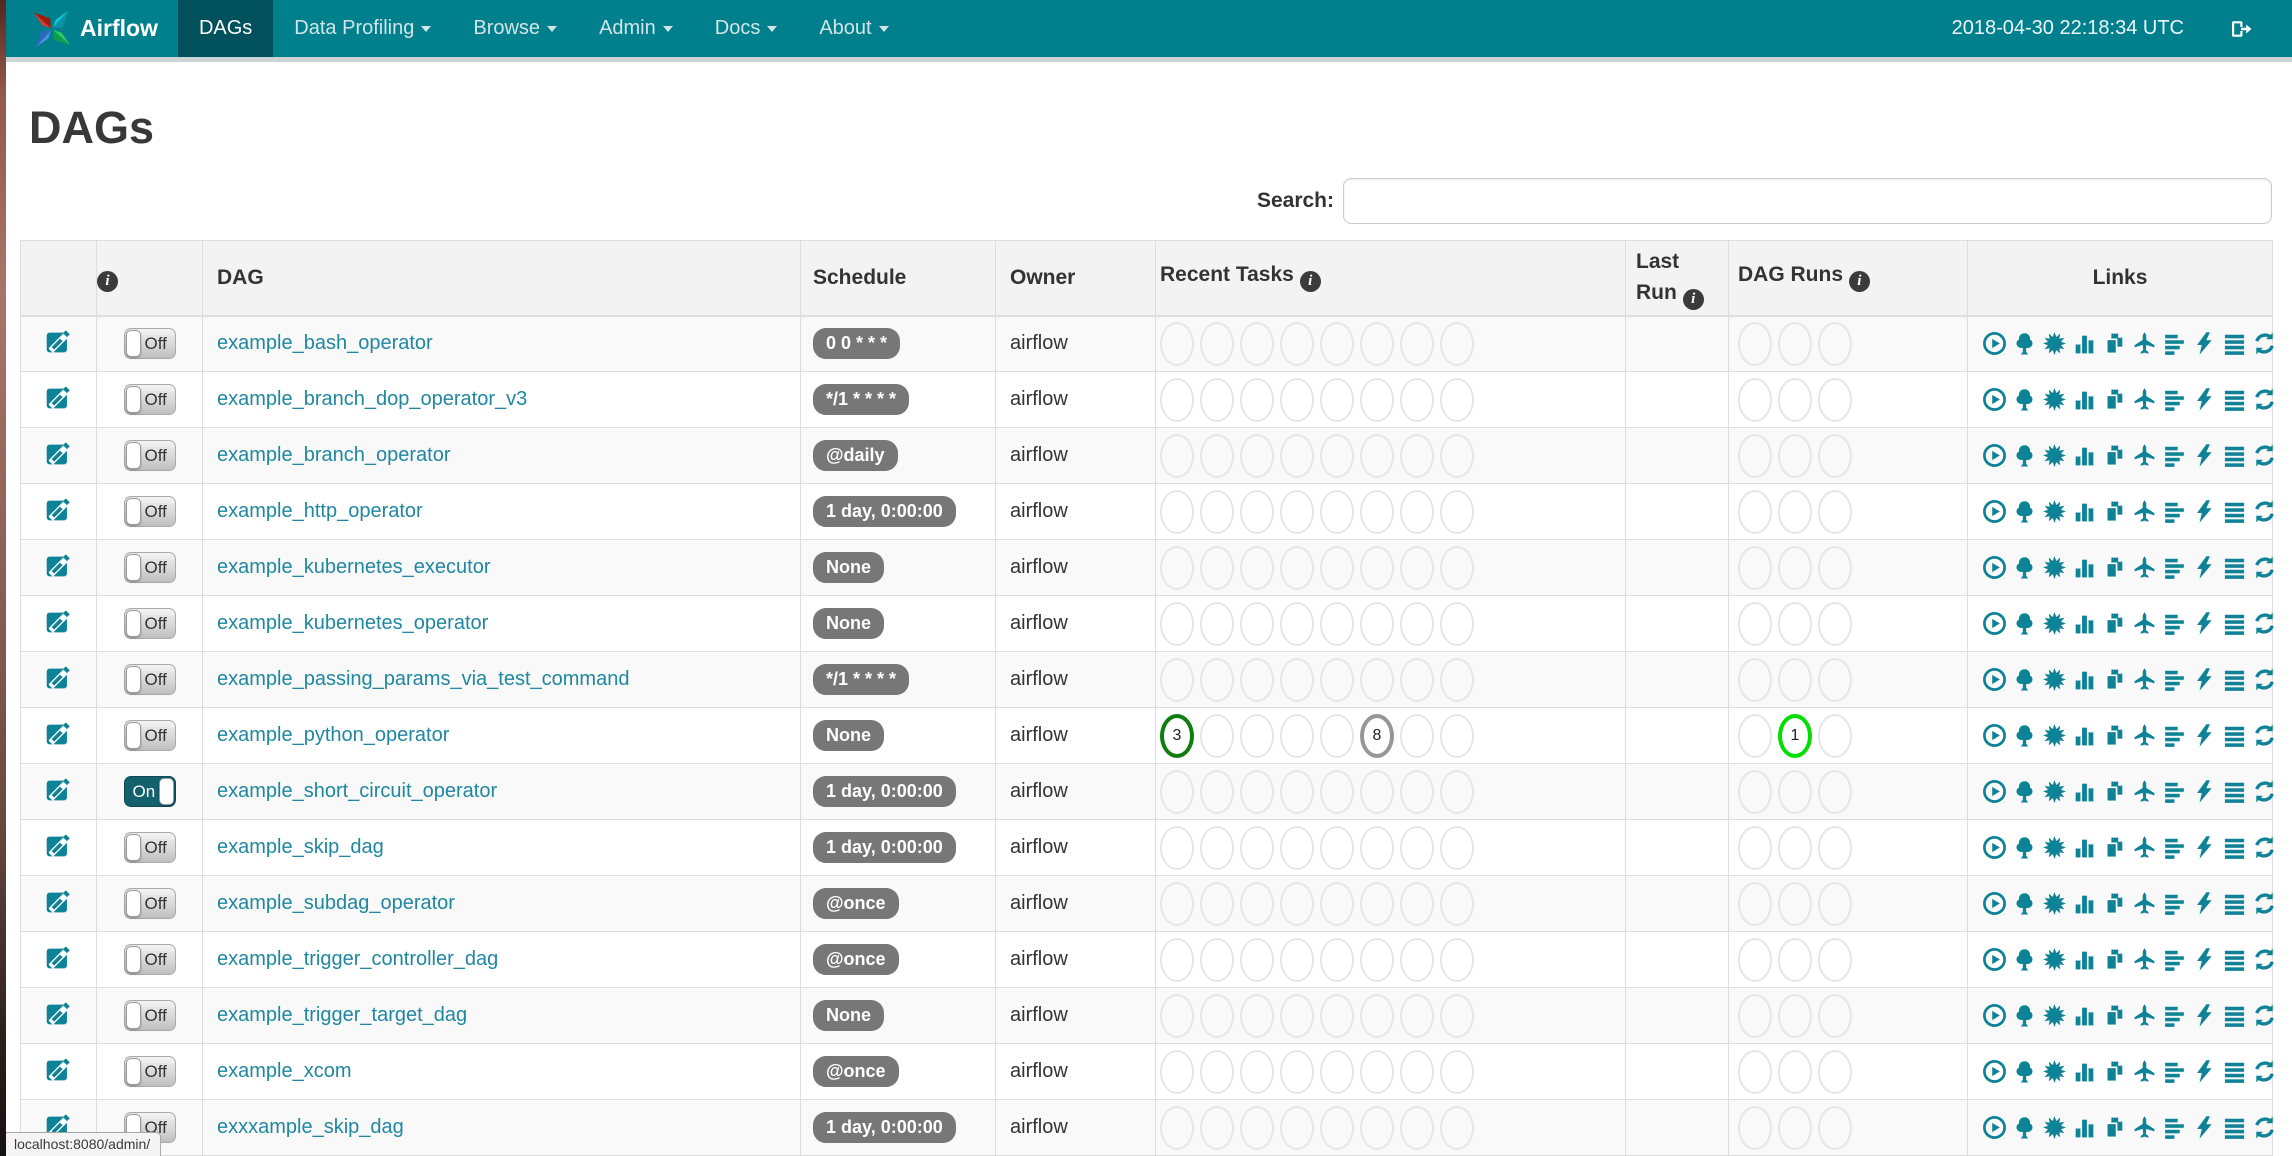 This screenshot has height=1156, width=2292. I want to click on dag-name-link: example_branch_dop_operator_v3, so click(372, 399).